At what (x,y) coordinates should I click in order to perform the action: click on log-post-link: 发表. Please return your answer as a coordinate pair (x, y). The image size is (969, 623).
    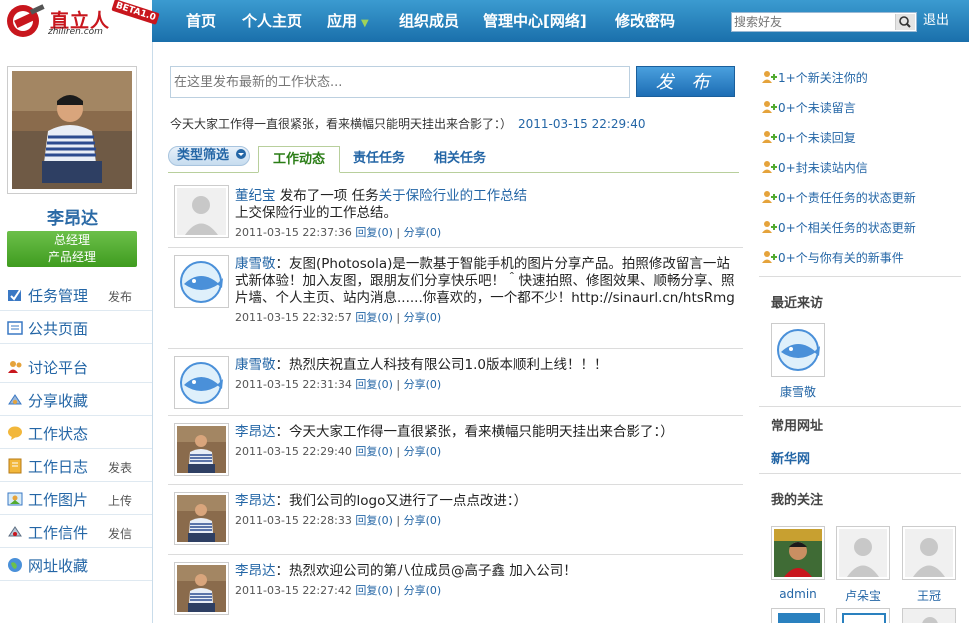
    Looking at the image, I should click on (120, 467).